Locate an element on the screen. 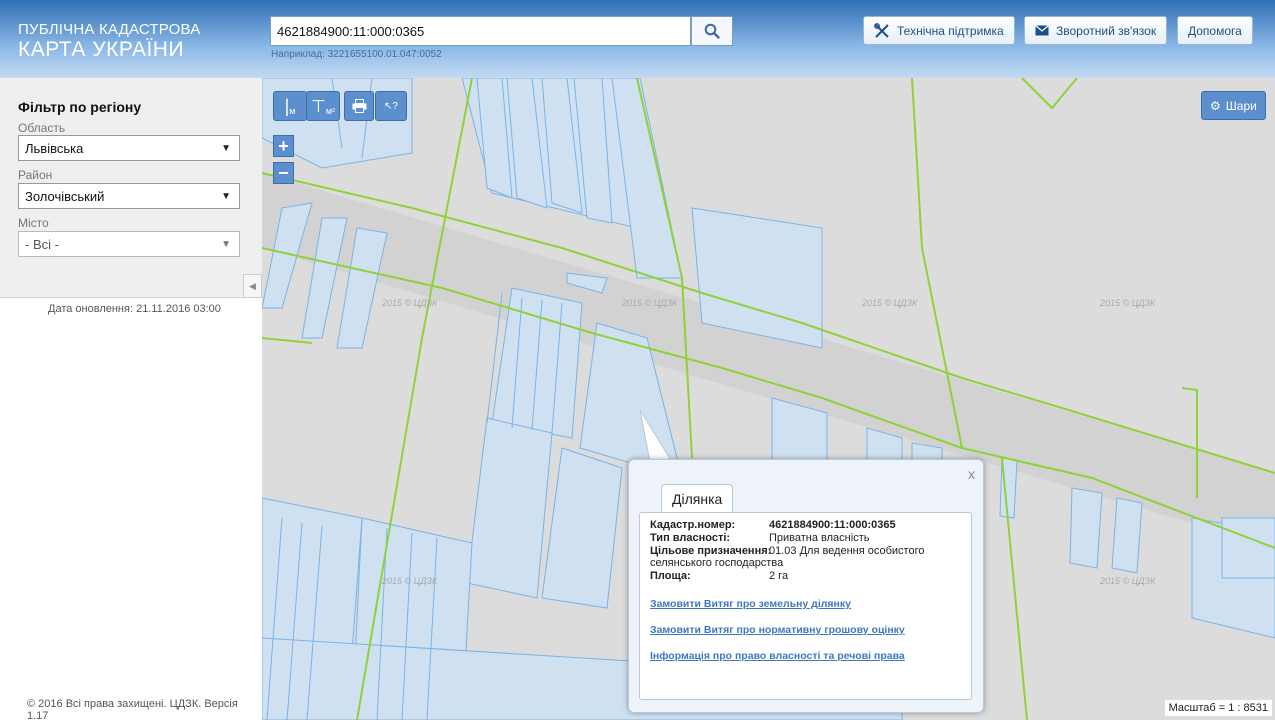 This screenshot has width=1275, height=720. feedback-button: Зворотний зв'язок is located at coordinates (1096, 30).